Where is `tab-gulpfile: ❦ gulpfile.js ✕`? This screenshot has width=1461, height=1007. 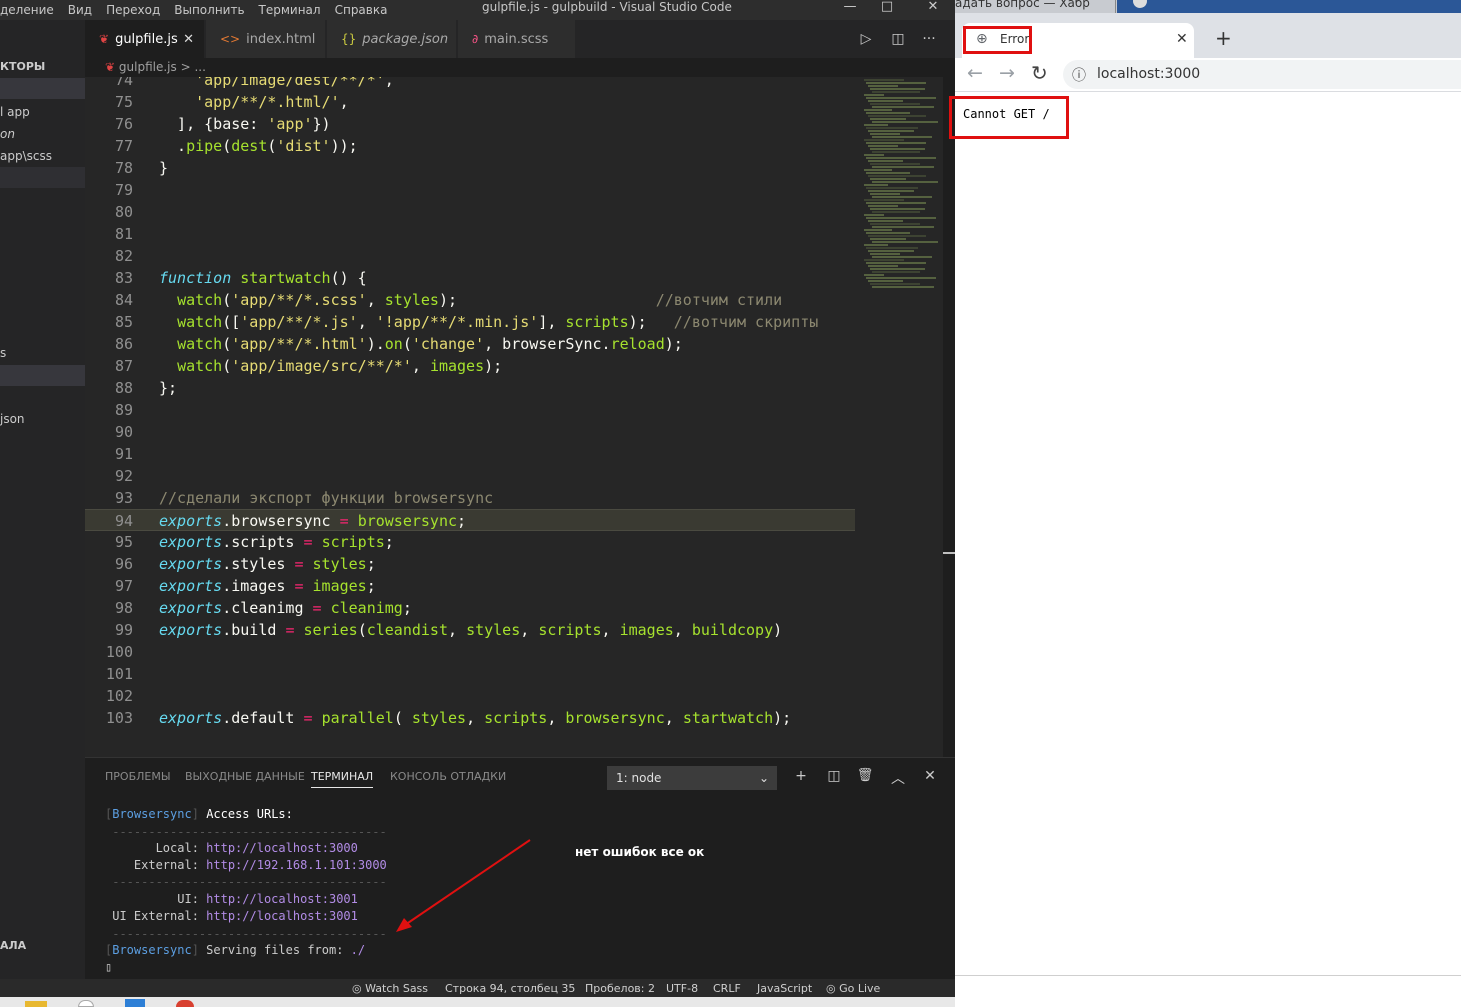 tab-gulpfile: ❦ gulpfile.js ✕ is located at coordinates (145, 39).